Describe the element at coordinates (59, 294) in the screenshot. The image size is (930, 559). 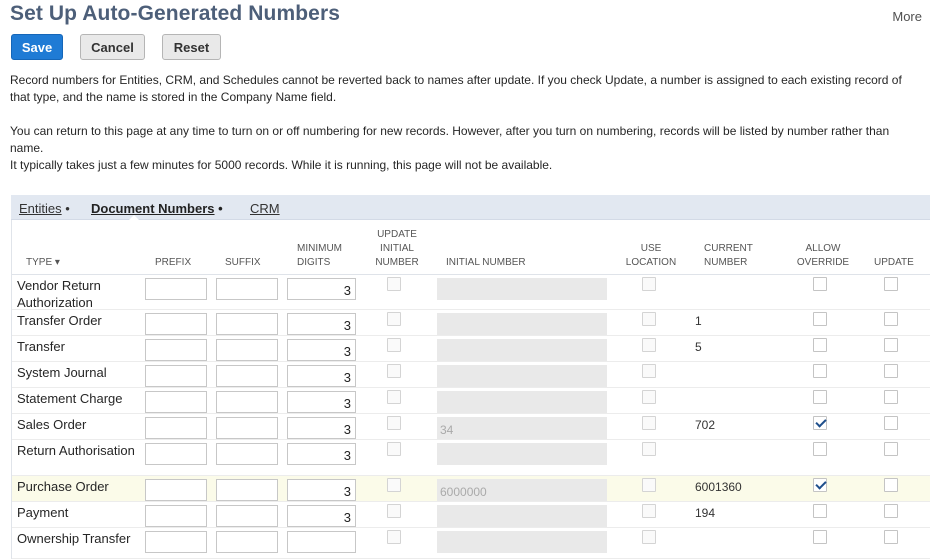
I see `row-type-label: Vendor Return Authorization` at that location.